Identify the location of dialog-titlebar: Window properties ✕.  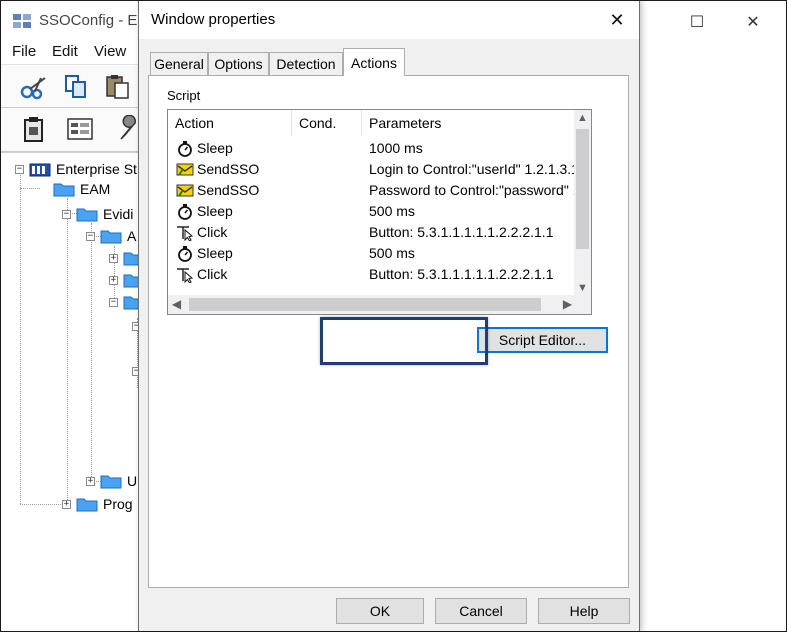
(389, 20).